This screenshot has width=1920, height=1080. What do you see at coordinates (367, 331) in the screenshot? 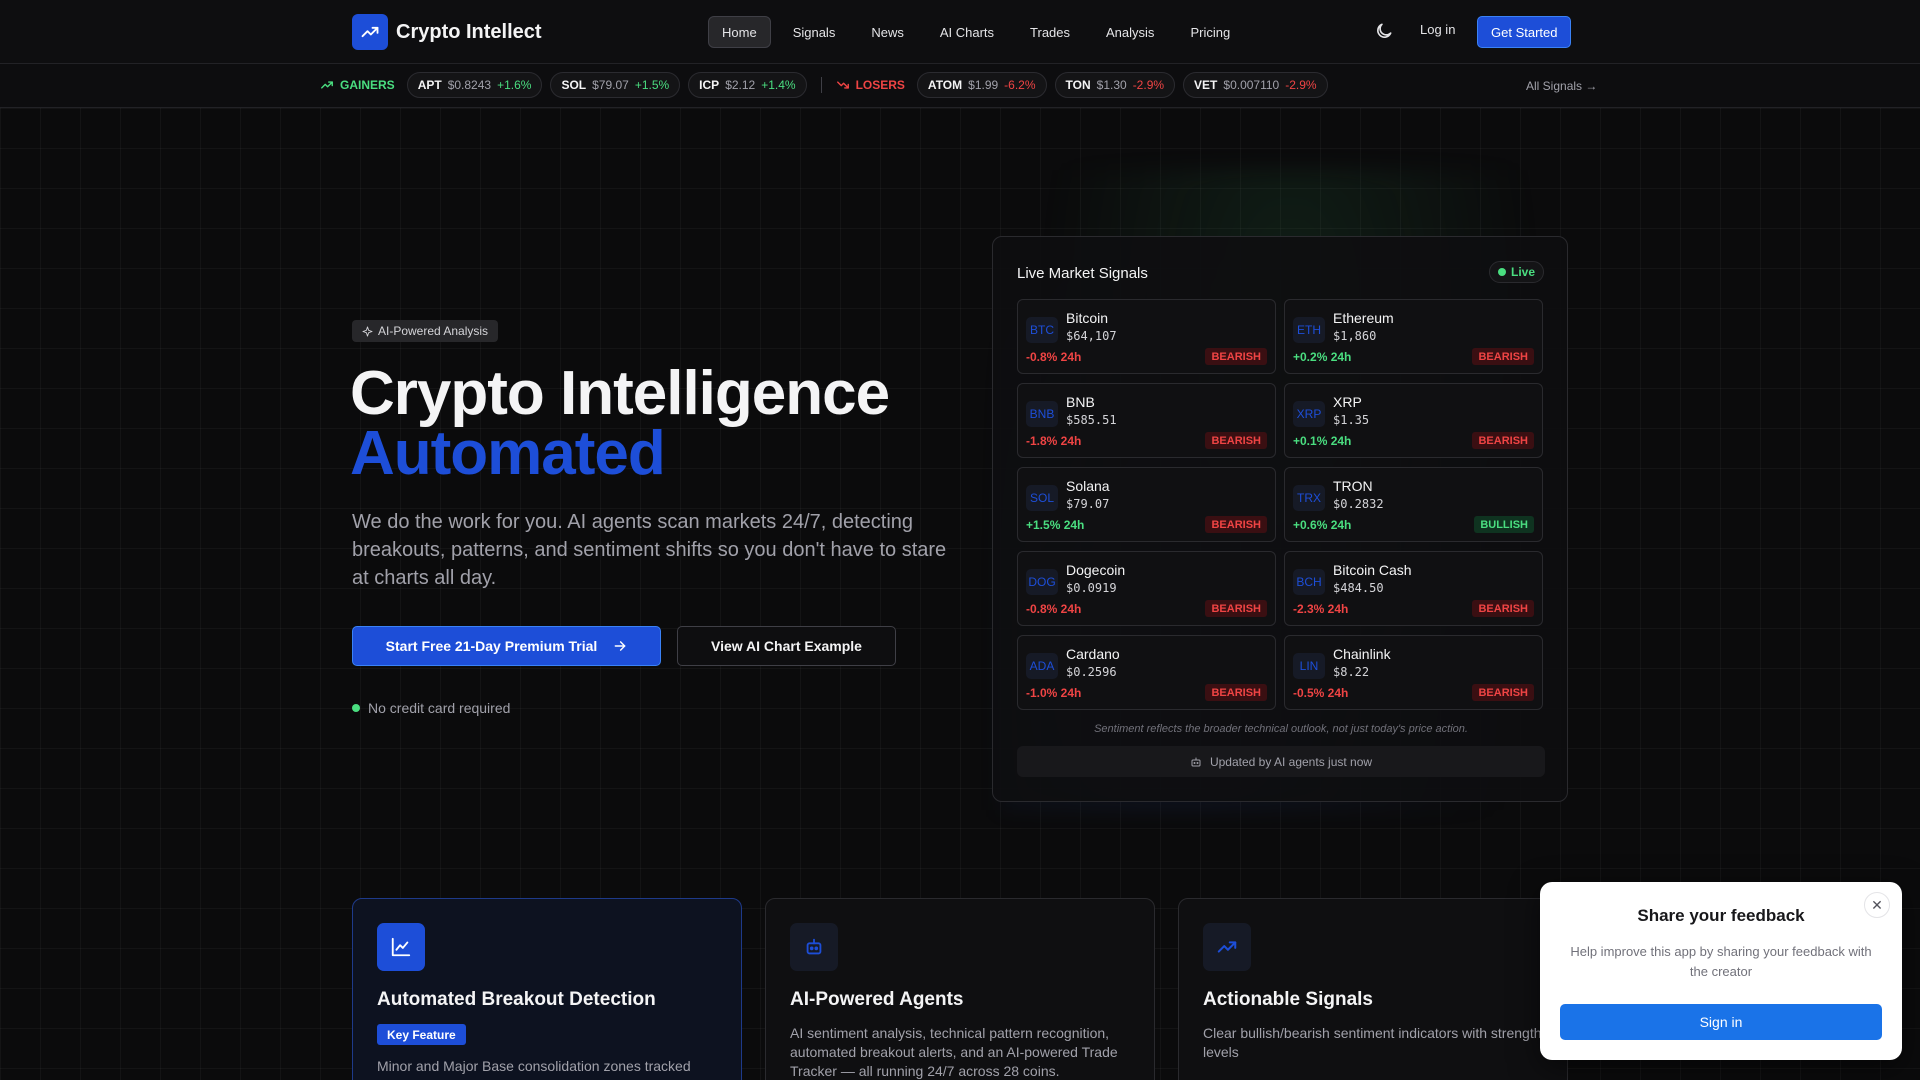
I see `sparkle-icon` at bounding box center [367, 331].